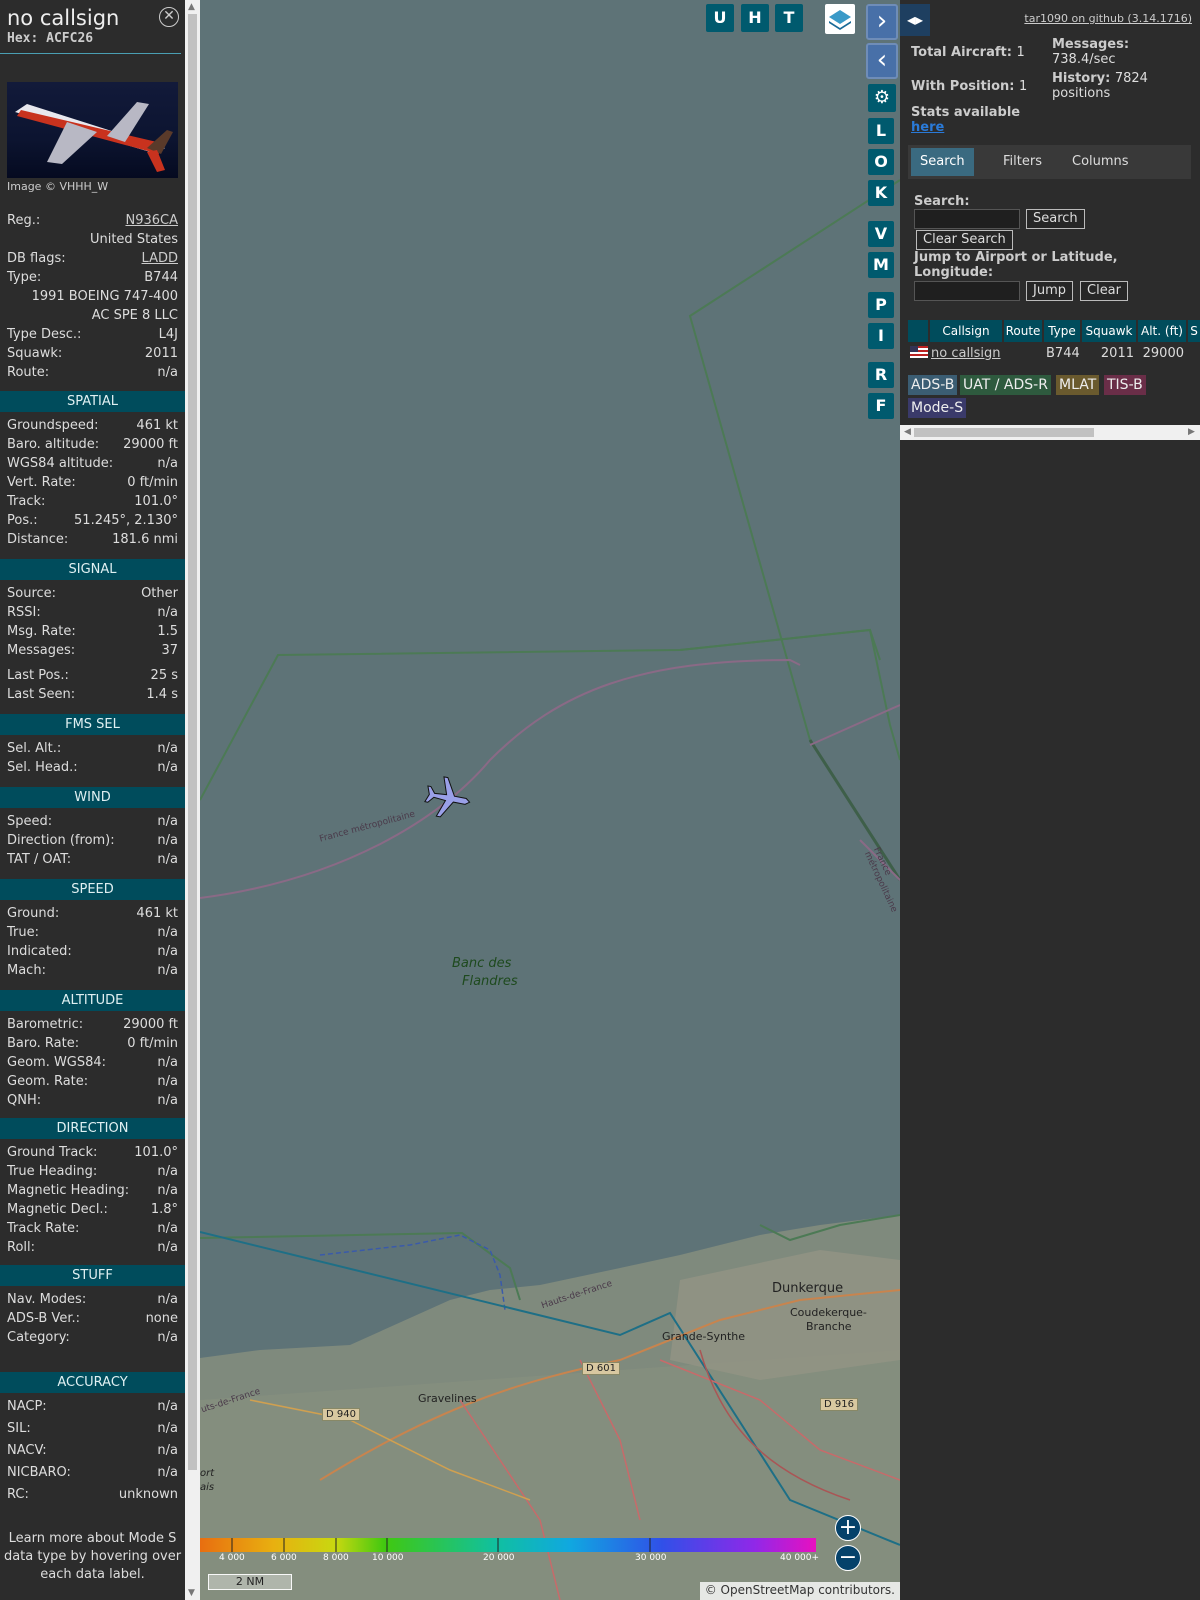  What do you see at coordinates (52, 1152) in the screenshot?
I see `info-label: Ground Track:` at bounding box center [52, 1152].